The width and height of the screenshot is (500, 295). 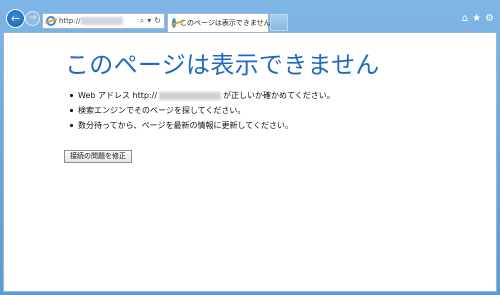 I want to click on list-item-text: 検索エンジンでそのページを探してください。, so click(x=162, y=110).